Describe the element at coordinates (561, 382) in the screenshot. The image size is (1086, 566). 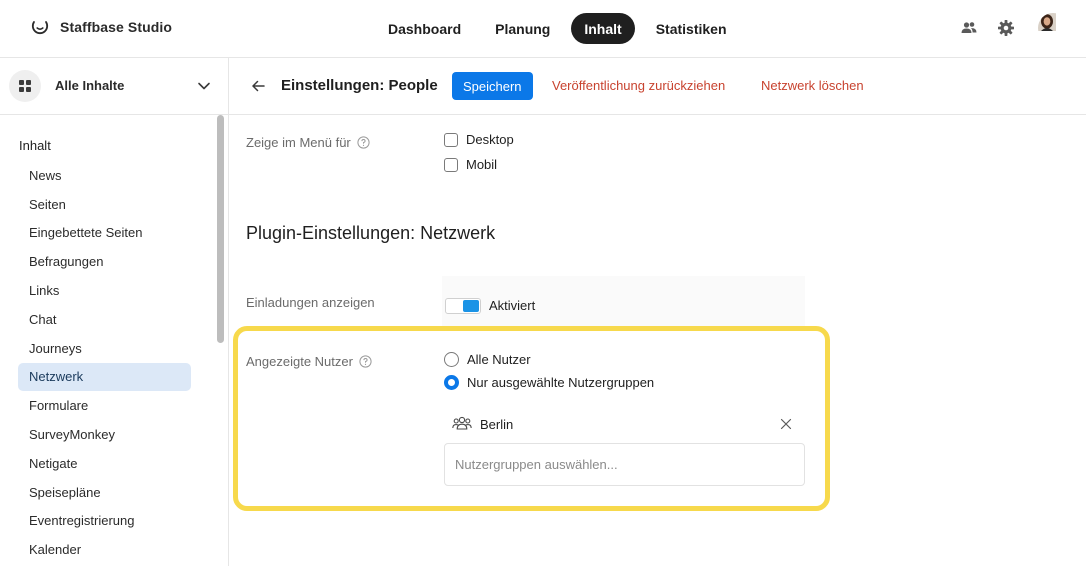
I see `radio-selected-groups-label: Nur ausgewählte Nutzergruppen` at that location.